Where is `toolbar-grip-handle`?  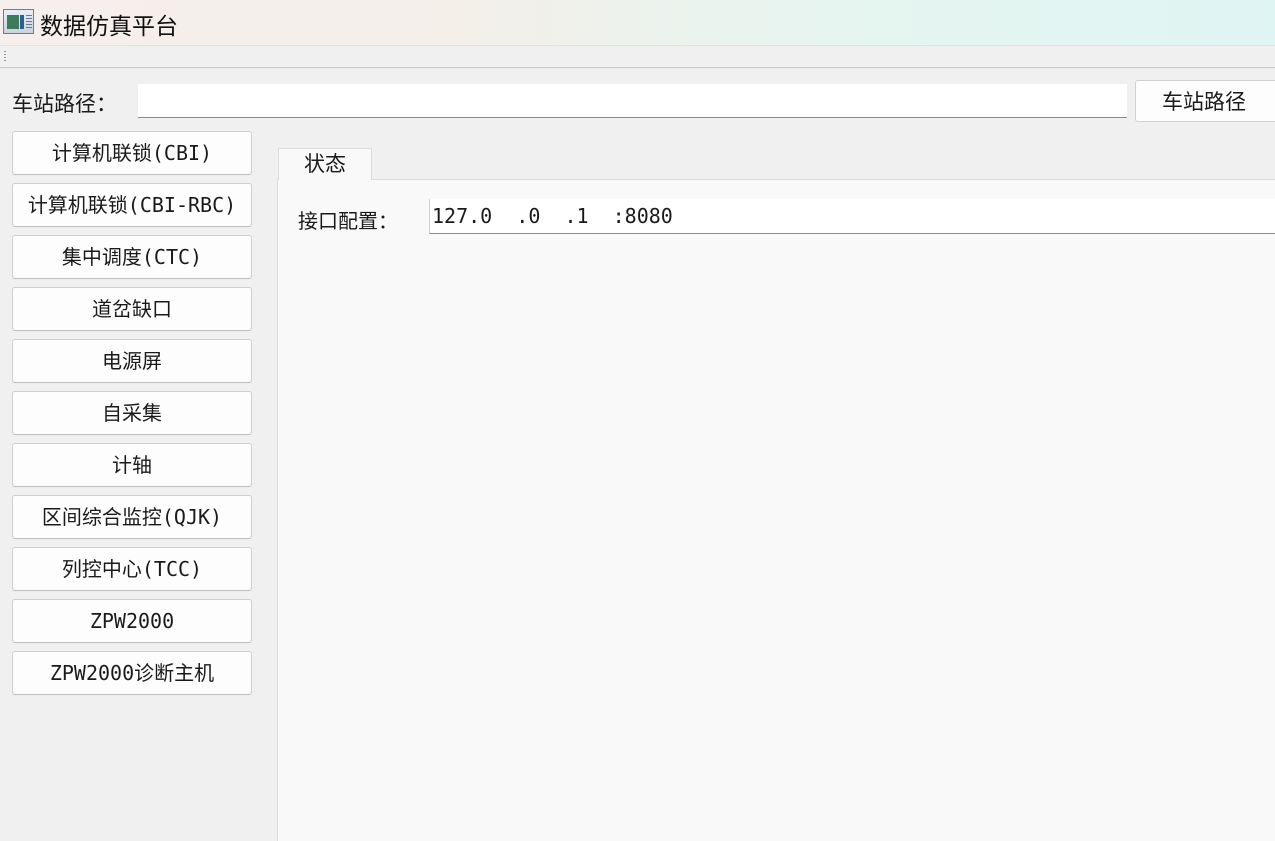 toolbar-grip-handle is located at coordinates (5, 56).